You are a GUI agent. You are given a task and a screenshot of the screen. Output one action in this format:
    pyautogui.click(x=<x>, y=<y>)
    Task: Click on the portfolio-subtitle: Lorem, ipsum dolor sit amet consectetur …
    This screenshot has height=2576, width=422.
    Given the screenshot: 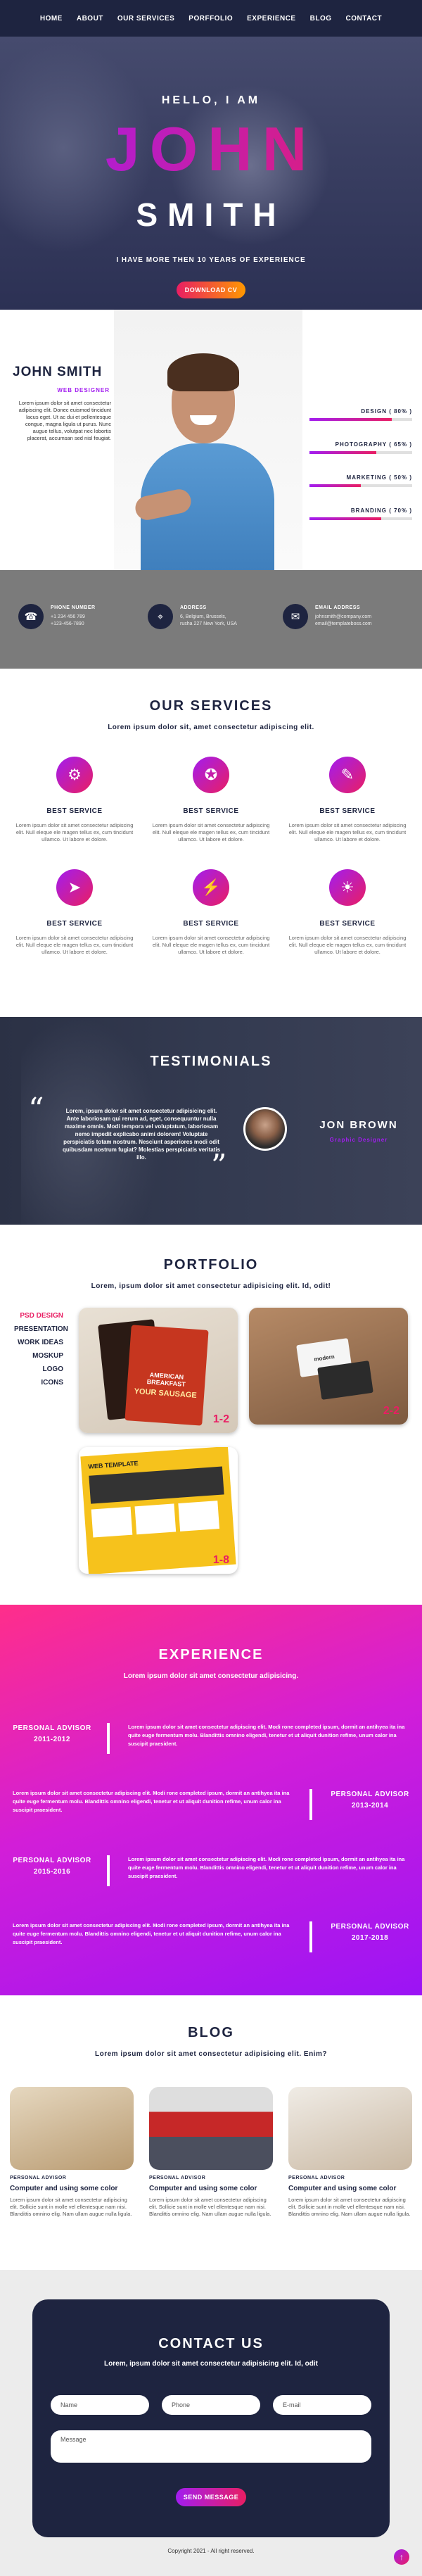 What is the action you would take?
    pyautogui.click(x=211, y=1286)
    